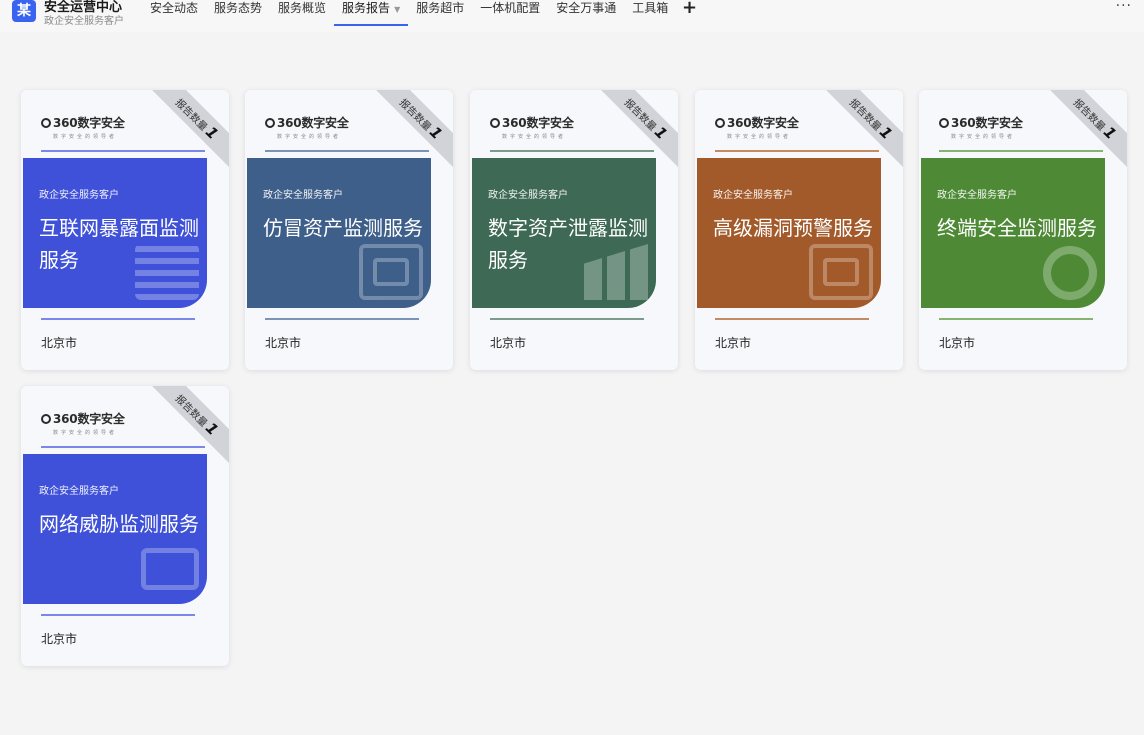  Describe the element at coordinates (1124, 7) in the screenshot. I see `more-icon: ···` at that location.